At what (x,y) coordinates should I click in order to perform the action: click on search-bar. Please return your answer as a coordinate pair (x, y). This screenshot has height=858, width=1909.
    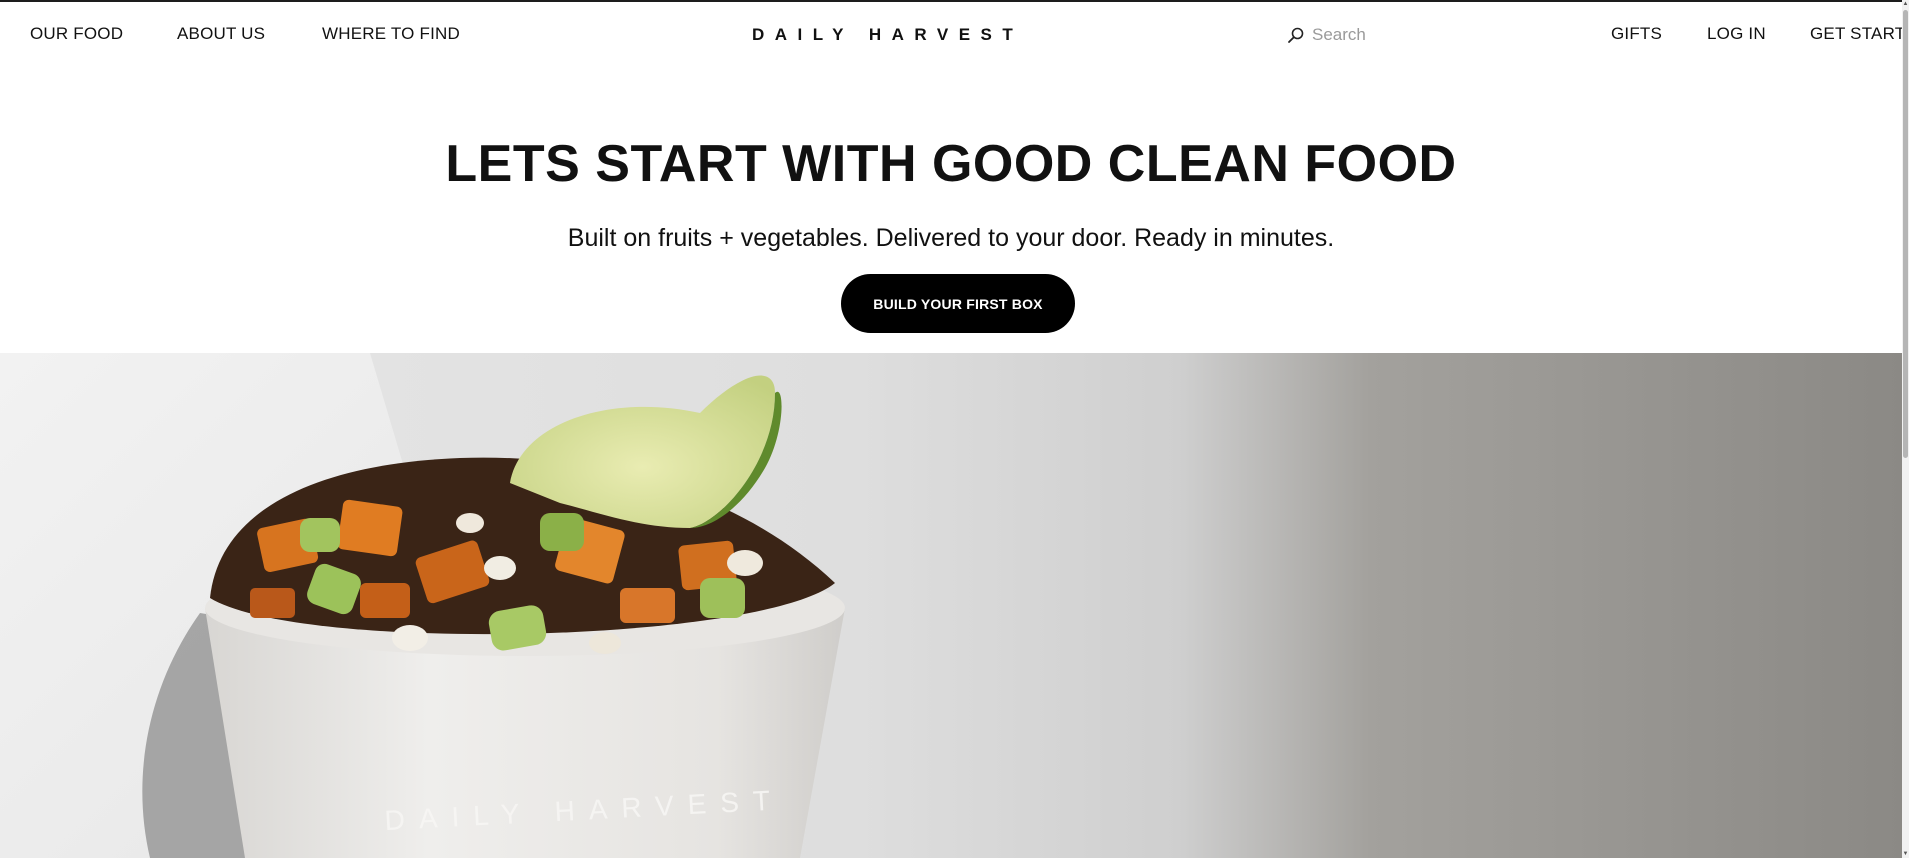
    Looking at the image, I should click on (1384, 35).